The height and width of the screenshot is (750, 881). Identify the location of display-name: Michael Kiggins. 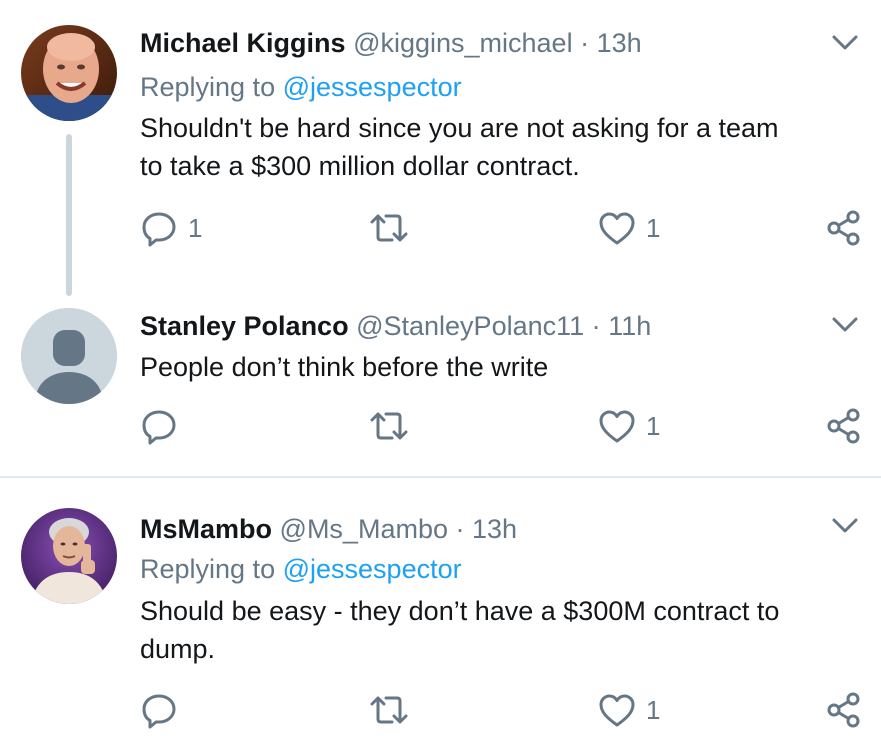
(243, 43).